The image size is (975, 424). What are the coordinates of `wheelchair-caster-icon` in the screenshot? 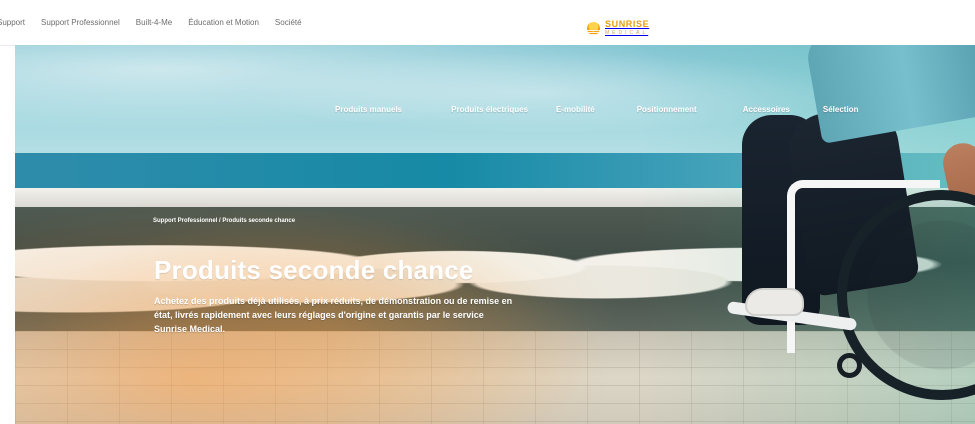 It's located at (849, 365).